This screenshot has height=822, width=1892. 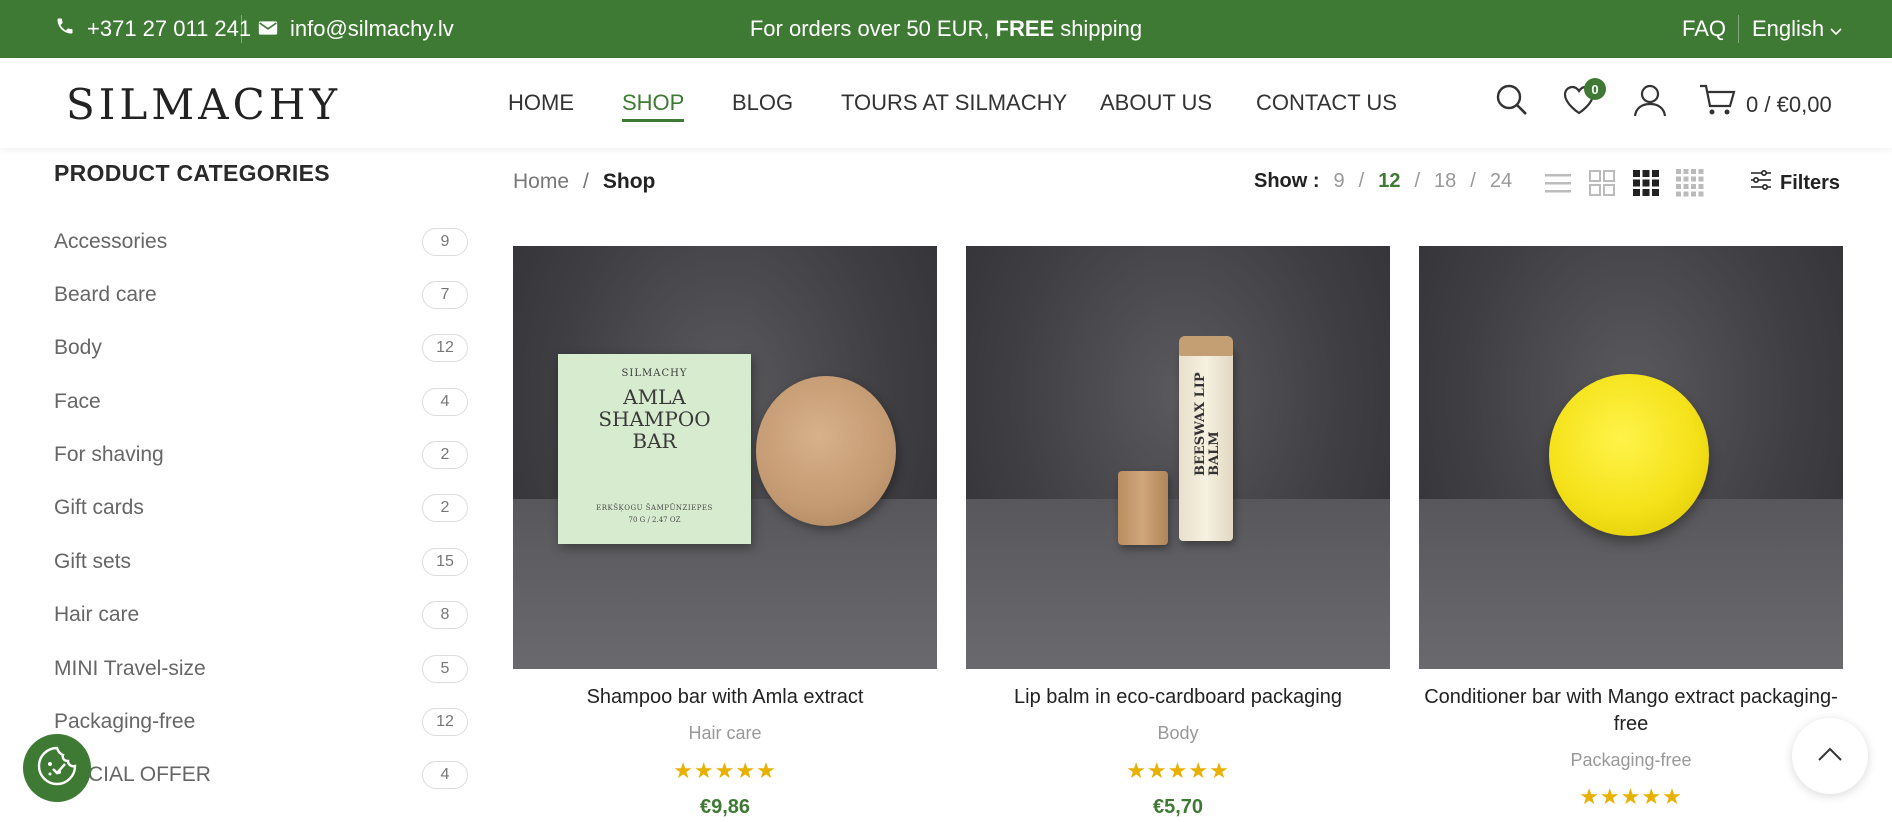 I want to click on product-title: Lip balm in eco-cardboard packaging, so click(x=1178, y=697).